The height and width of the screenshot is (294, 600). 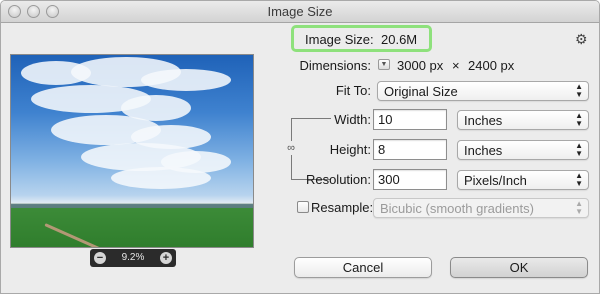 I want to click on dimensions-height: 2400 px, so click(x=491, y=65).